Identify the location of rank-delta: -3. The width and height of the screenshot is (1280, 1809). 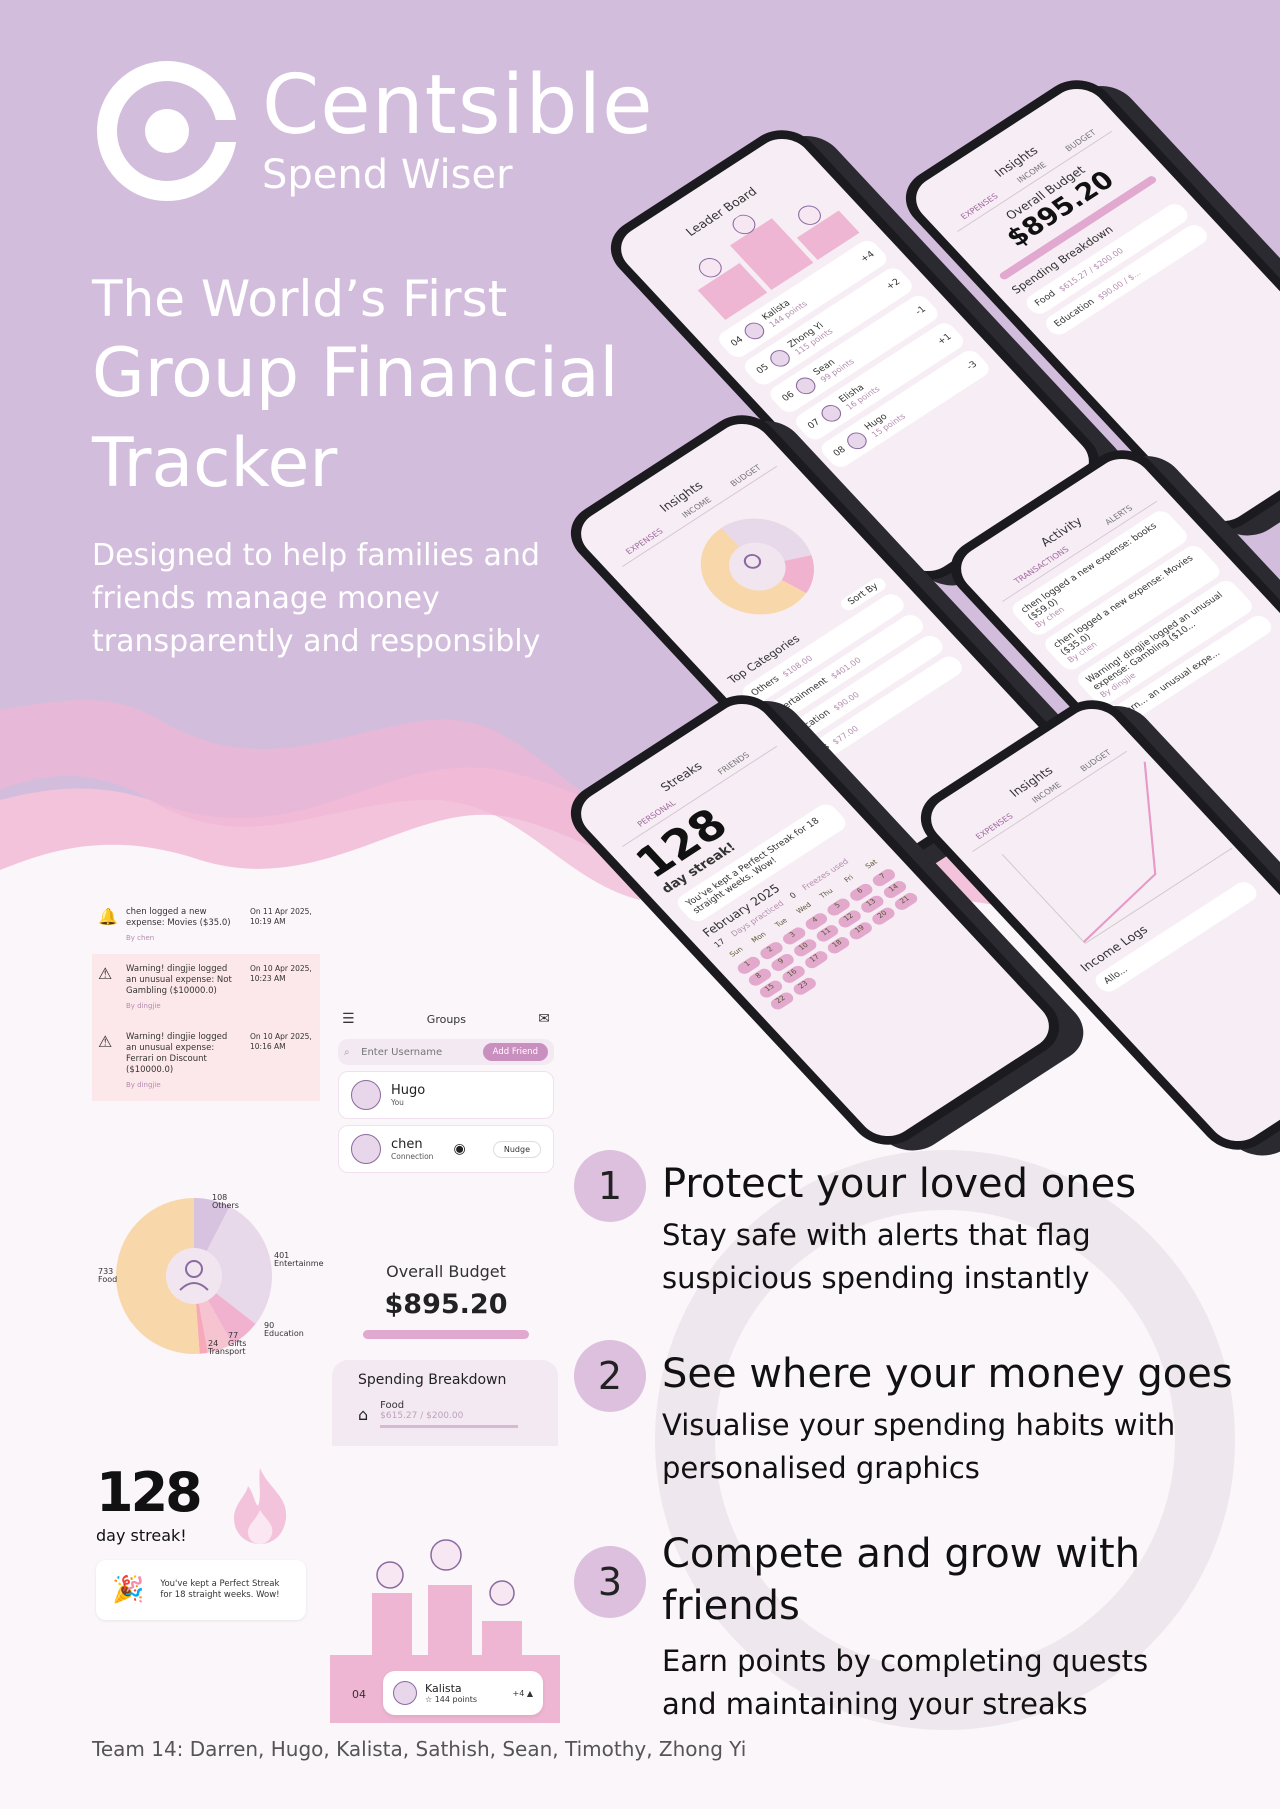
(972, 365).